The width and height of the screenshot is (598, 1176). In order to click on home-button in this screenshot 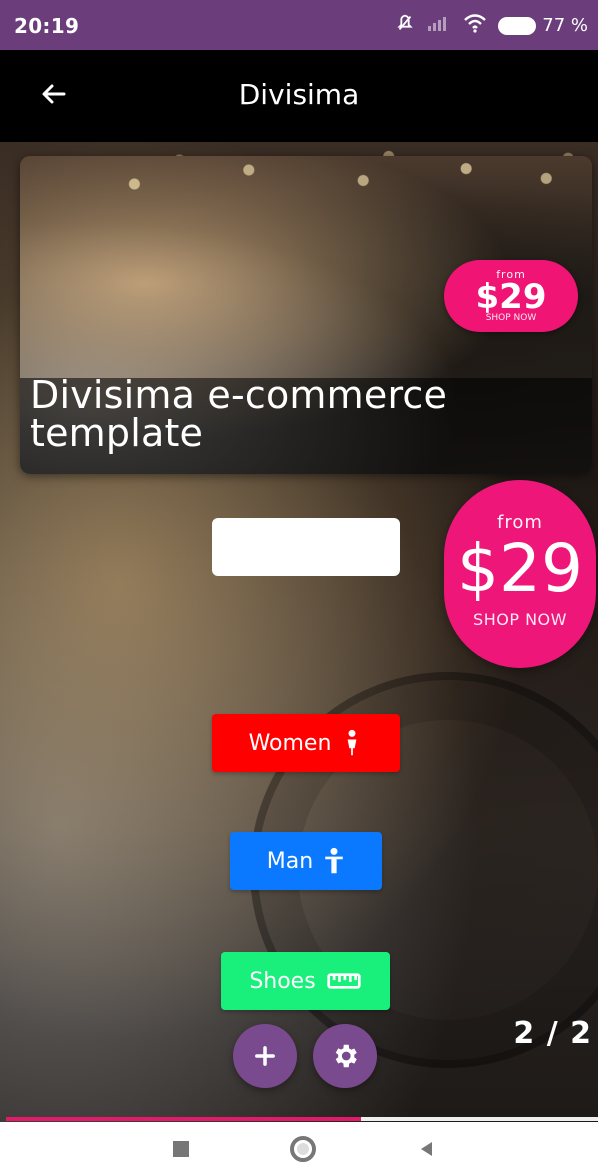, I will do `click(303, 1149)`.